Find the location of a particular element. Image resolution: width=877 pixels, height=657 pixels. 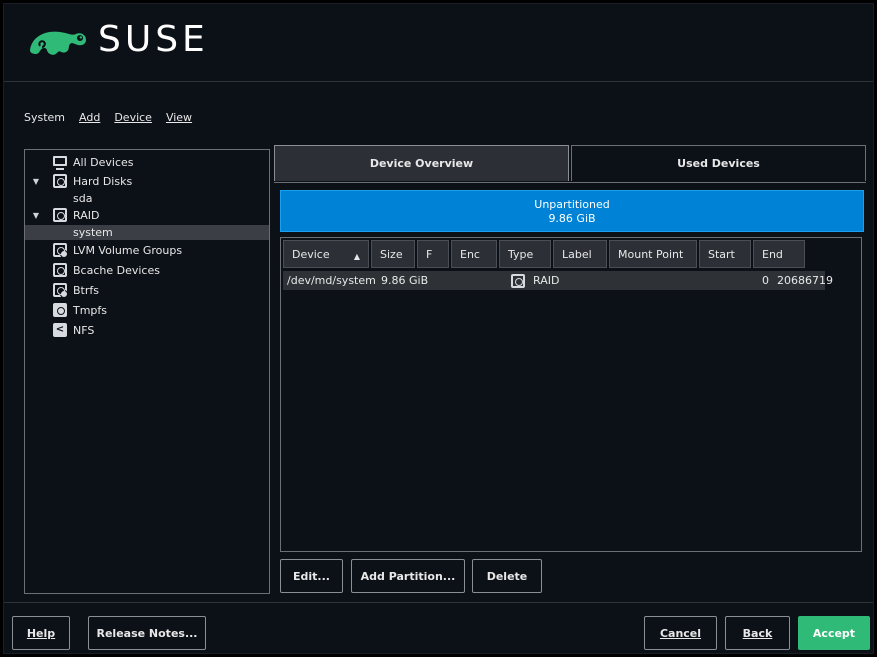

suse-logo: SUSE is located at coordinates (117, 40).